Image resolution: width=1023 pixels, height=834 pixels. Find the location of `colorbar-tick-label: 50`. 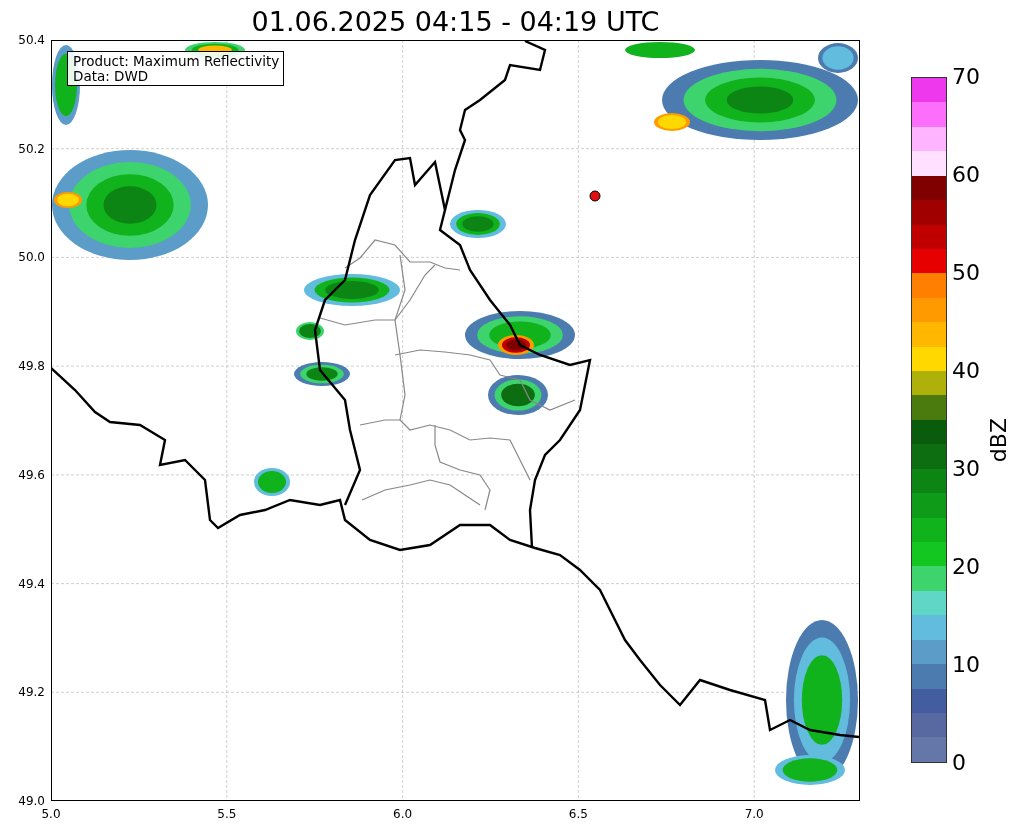

colorbar-tick-label: 50 is located at coordinates (966, 273).